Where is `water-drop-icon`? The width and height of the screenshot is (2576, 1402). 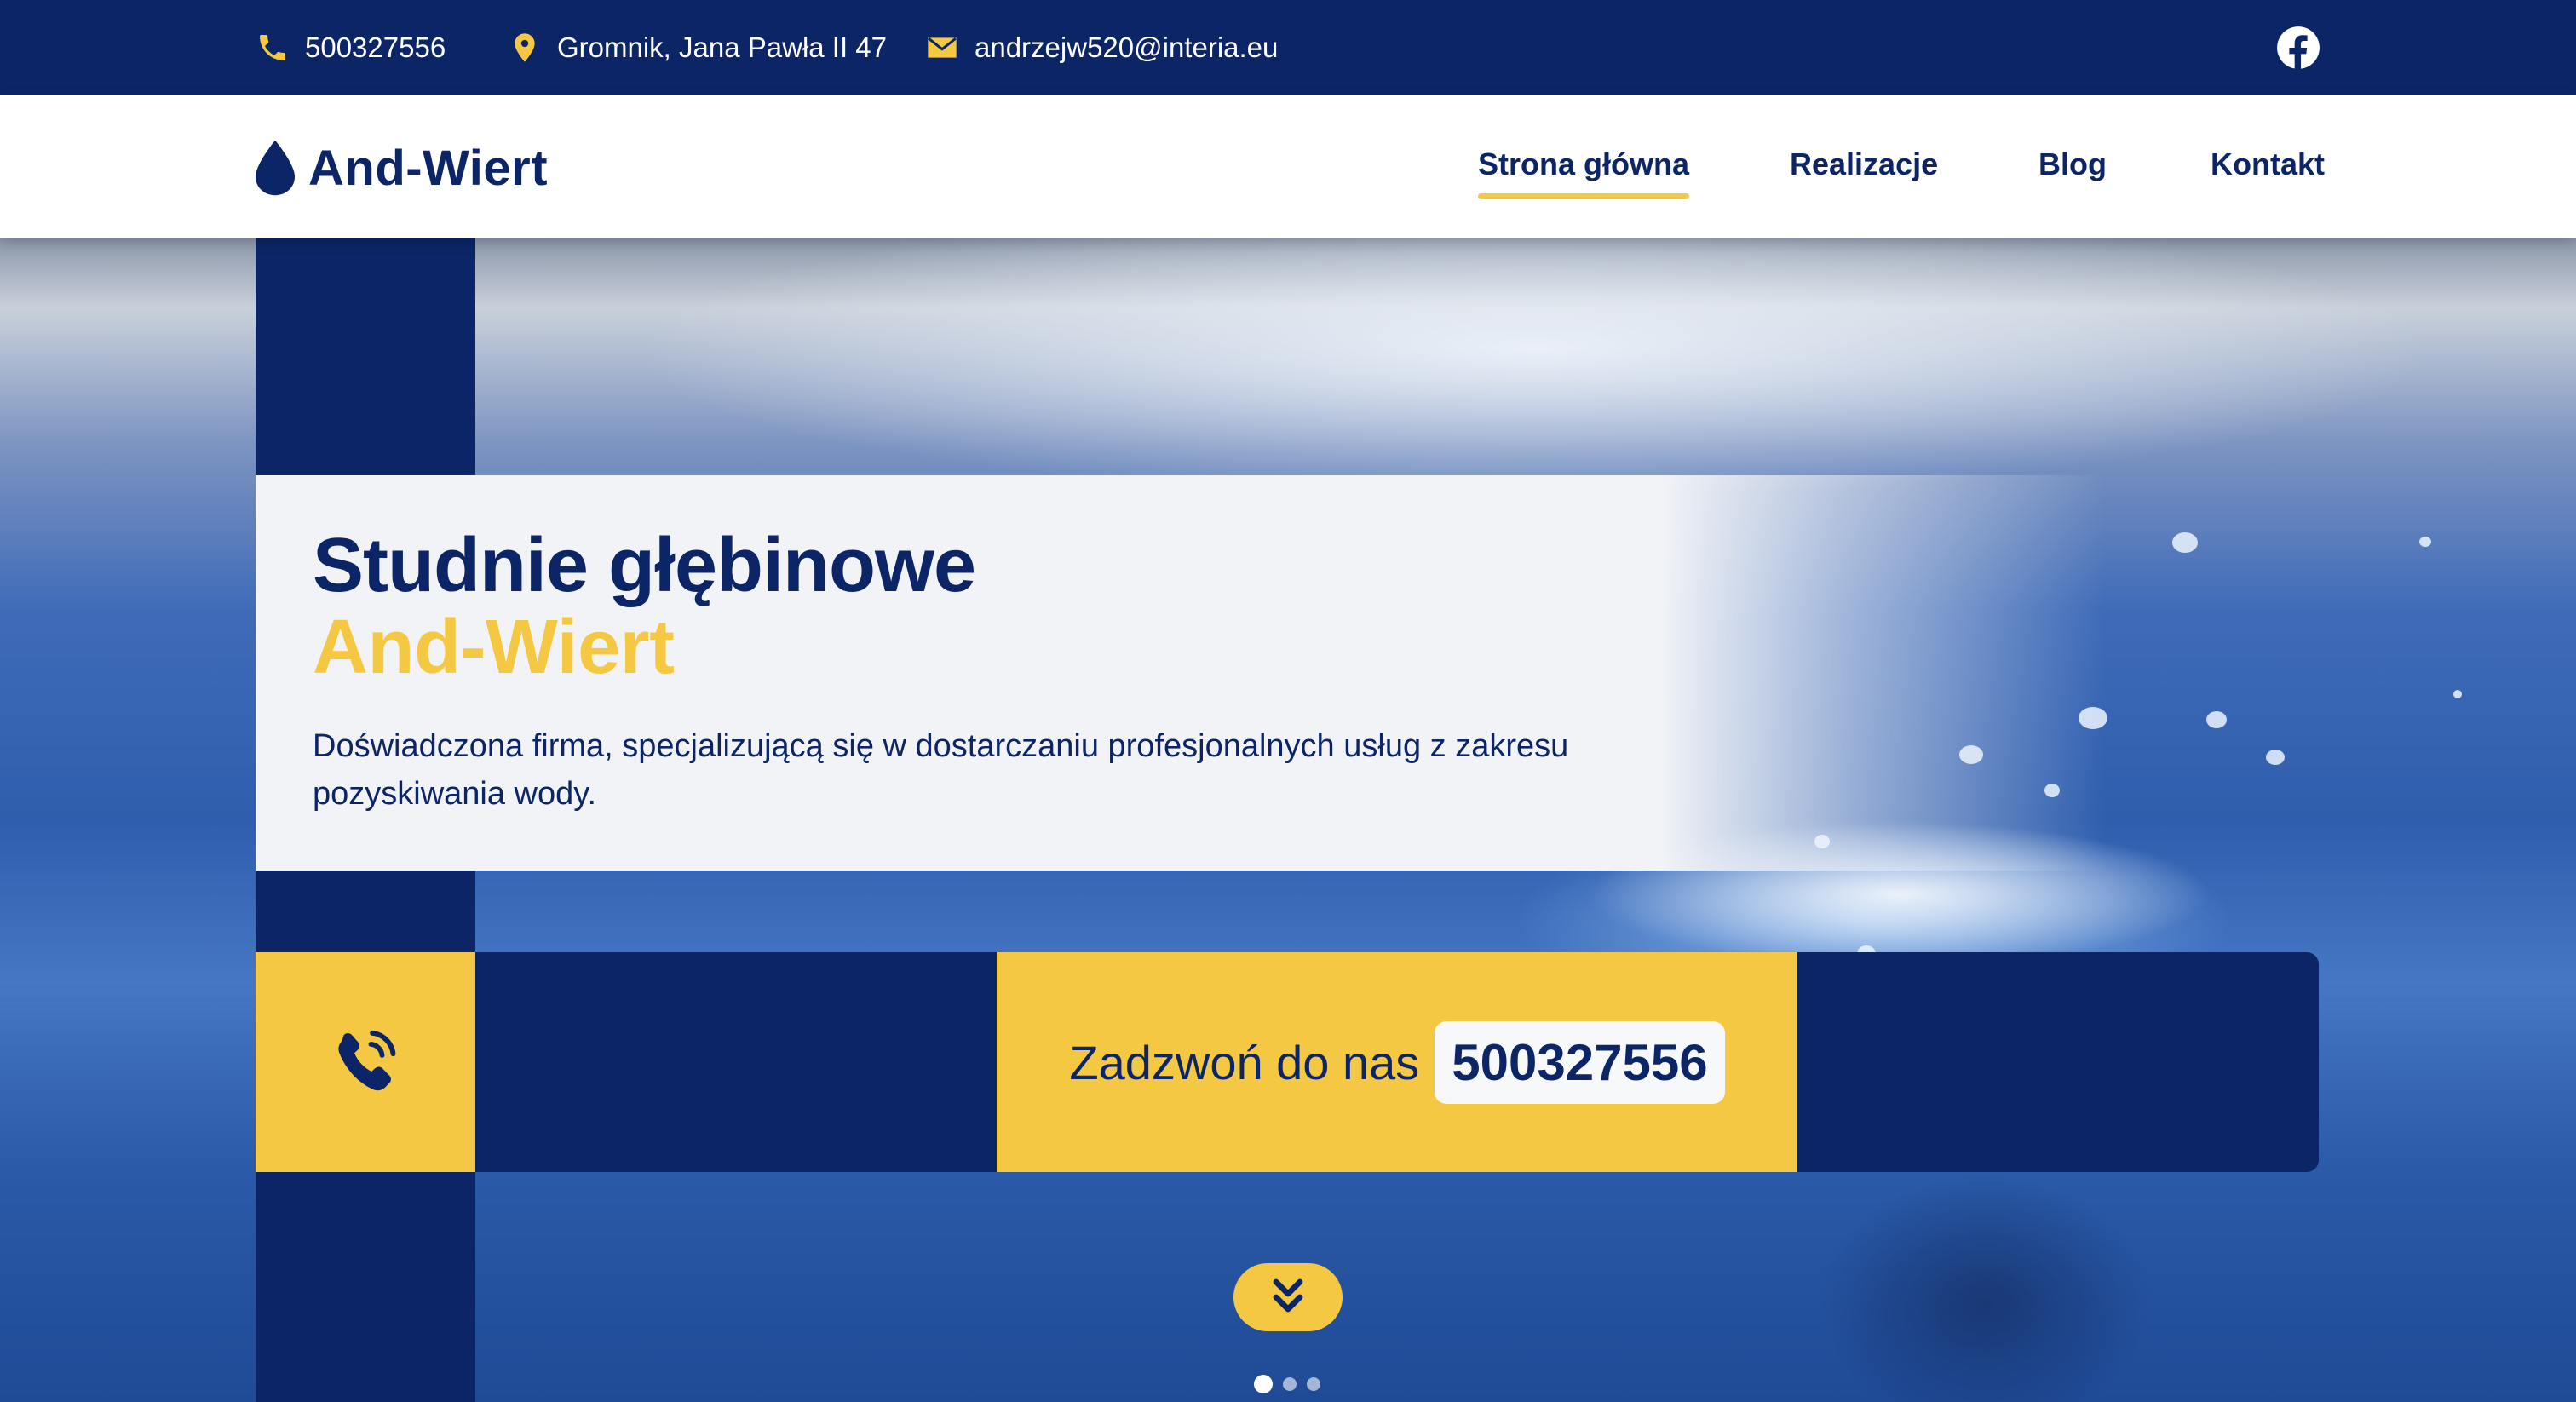 water-drop-icon is located at coordinates (275, 168).